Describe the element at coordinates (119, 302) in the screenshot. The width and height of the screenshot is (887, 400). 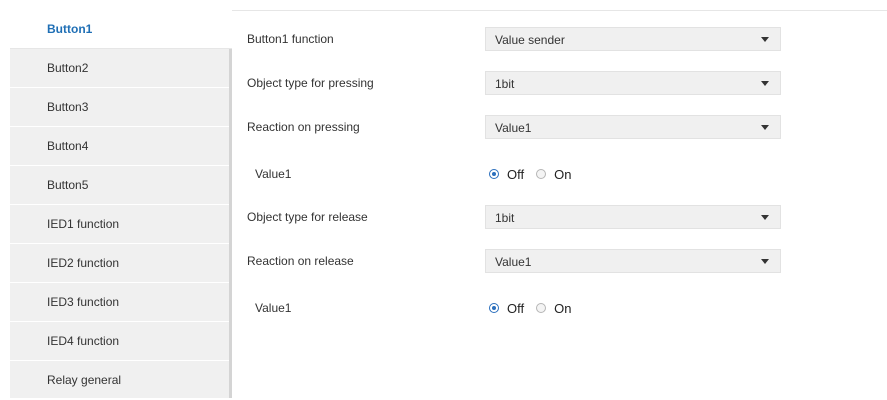
I see `sidebar-item-ied3-function: IED3 function` at that location.